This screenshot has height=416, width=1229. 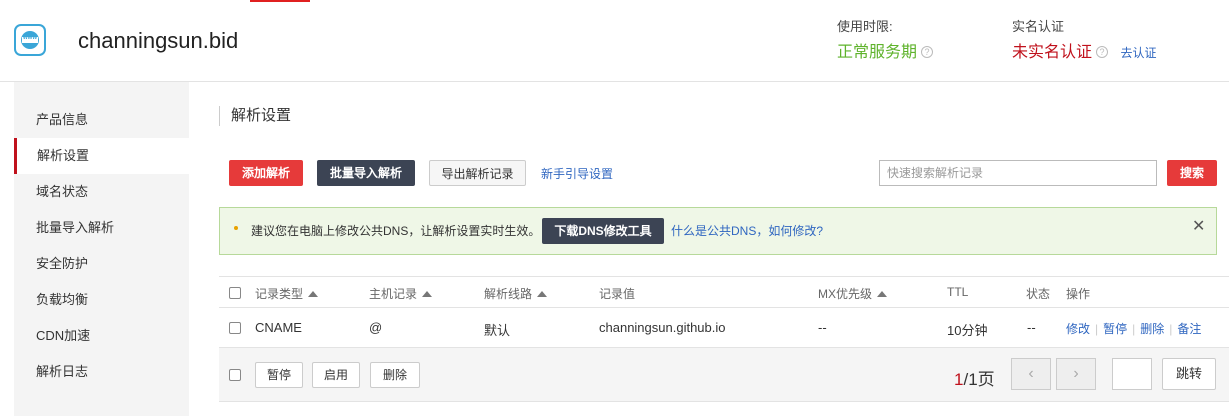 What do you see at coordinates (617, 294) in the screenshot?
I see `column-value: 记录值` at bounding box center [617, 294].